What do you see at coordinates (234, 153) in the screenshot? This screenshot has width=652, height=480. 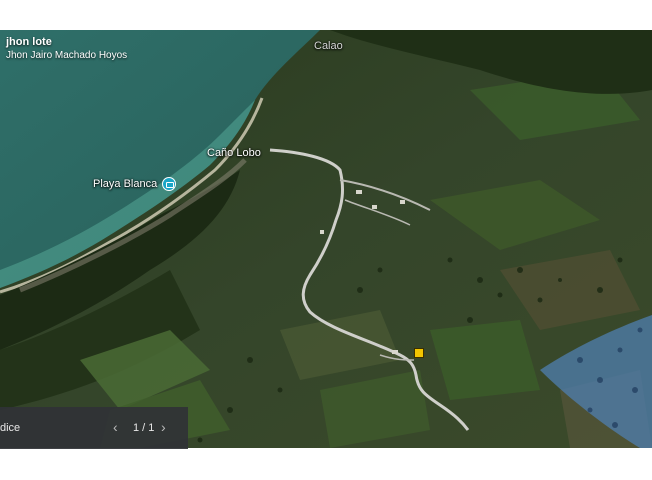 I see `place-label-cano-lobo: Caño Lobo` at bounding box center [234, 153].